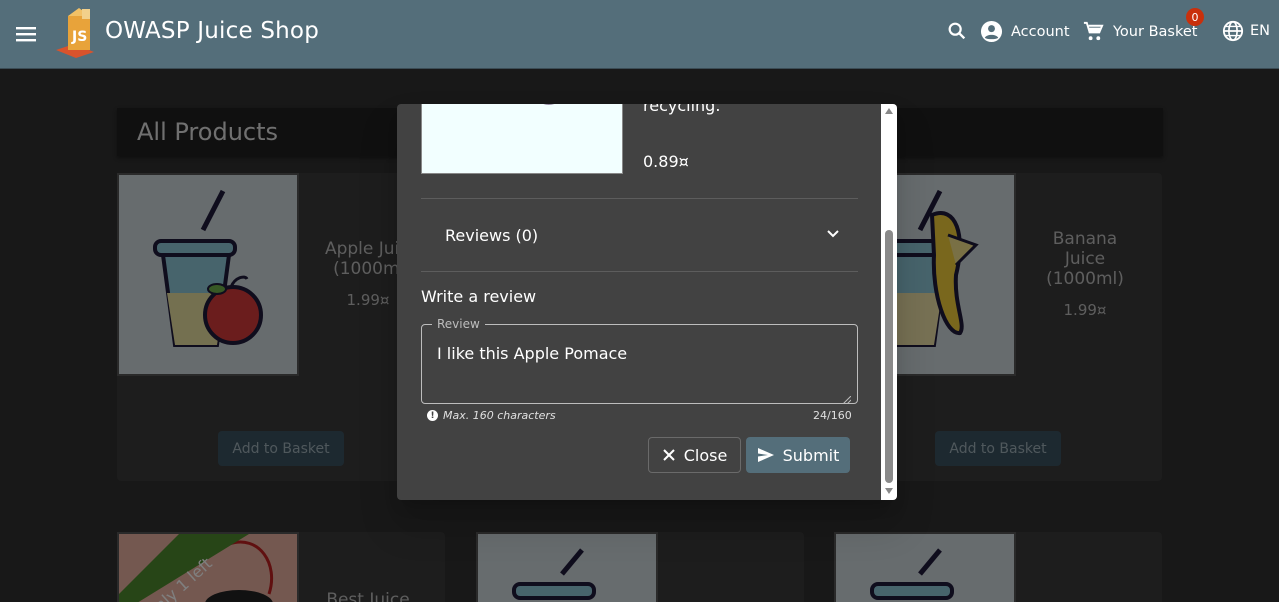 The image size is (1279, 602). I want to click on write-review-heading: Write a review, so click(479, 296).